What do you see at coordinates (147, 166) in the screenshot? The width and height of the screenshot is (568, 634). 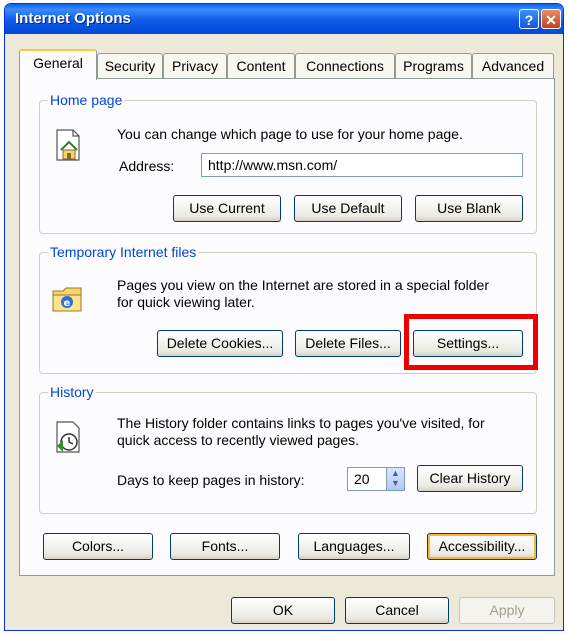 I see `address-label: Address:` at bounding box center [147, 166].